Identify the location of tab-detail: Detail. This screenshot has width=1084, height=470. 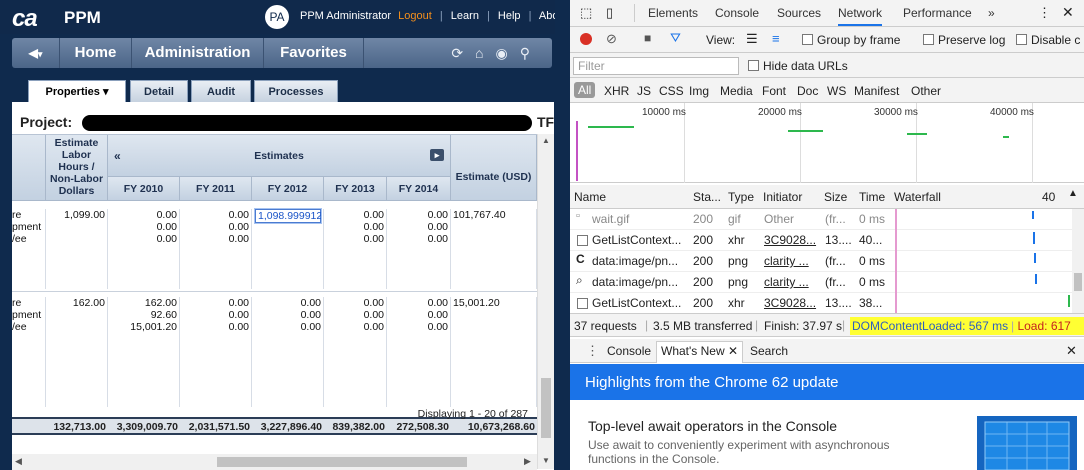
(159, 91).